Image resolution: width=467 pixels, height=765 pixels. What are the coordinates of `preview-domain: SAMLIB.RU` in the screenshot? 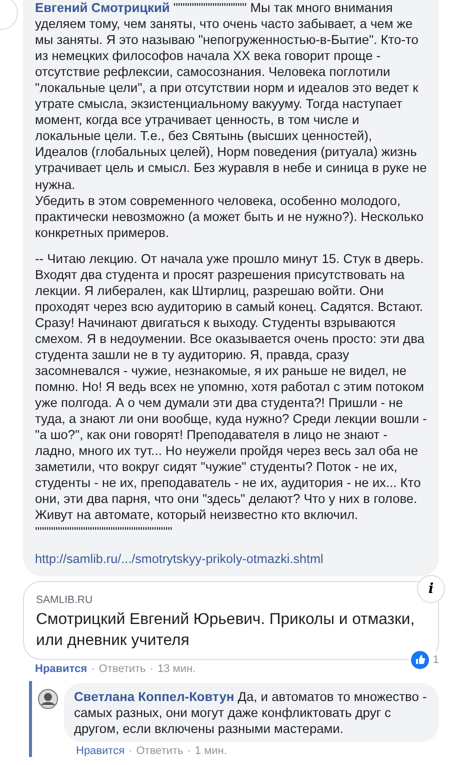 It's located at (65, 600).